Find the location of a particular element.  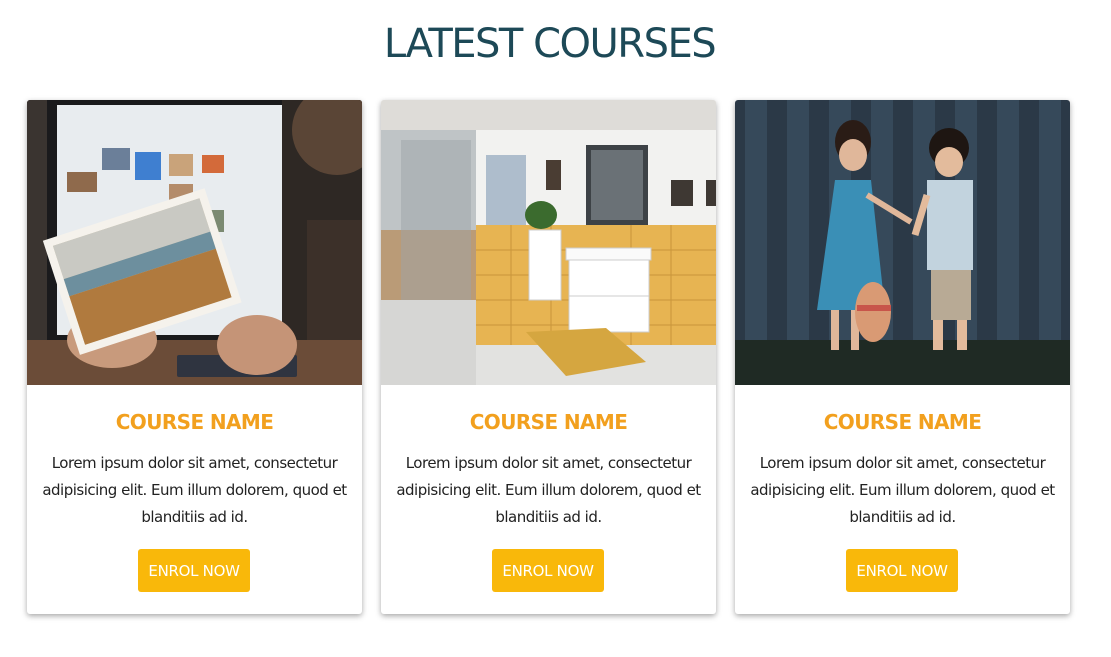

course-image-children is located at coordinates (902, 242).